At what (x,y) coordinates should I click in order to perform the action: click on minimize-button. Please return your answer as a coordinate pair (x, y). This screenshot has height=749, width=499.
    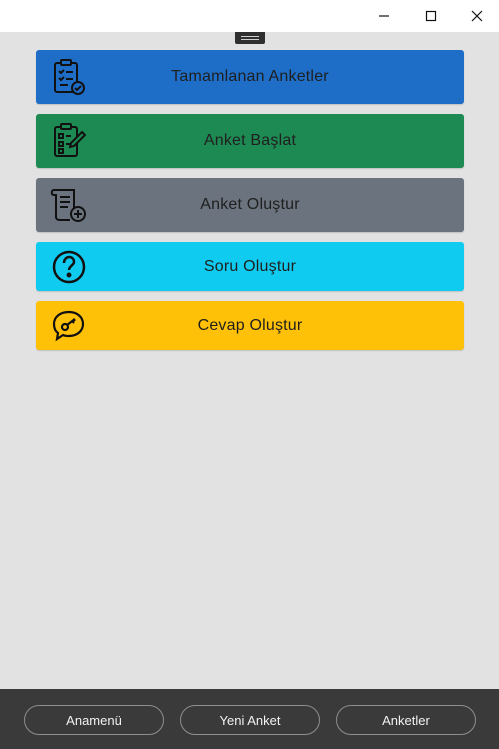
    Looking at the image, I should click on (384, 16).